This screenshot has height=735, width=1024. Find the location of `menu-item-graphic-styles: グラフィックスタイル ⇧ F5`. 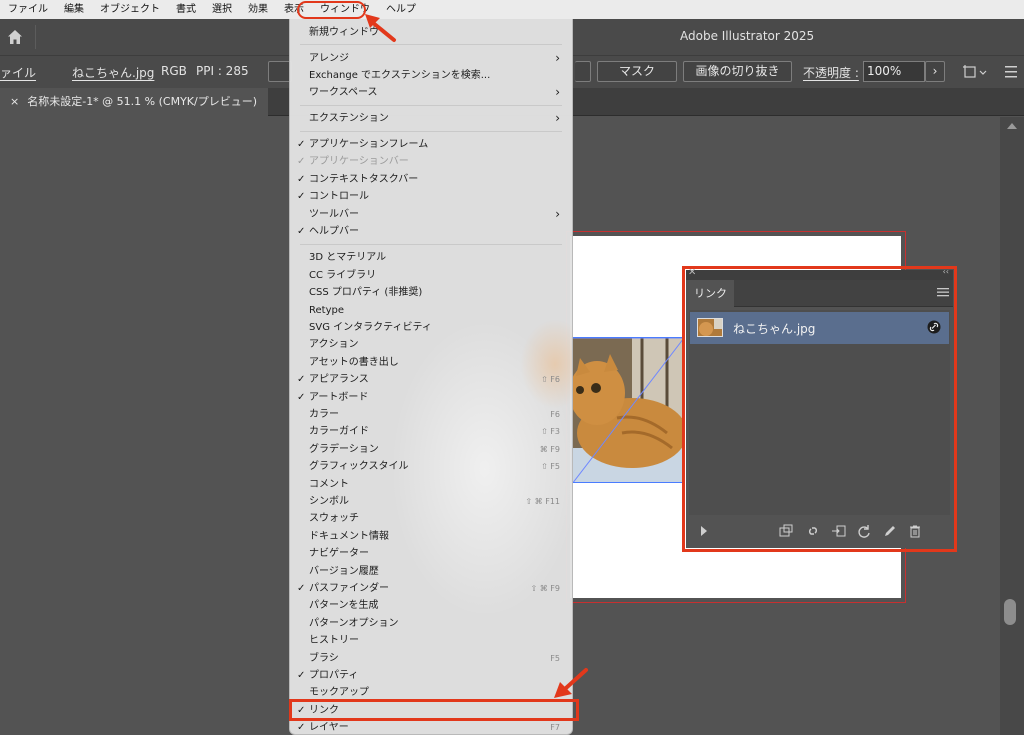

menu-item-graphic-styles: グラフィックスタイル ⇧ F5 is located at coordinates (431, 466).